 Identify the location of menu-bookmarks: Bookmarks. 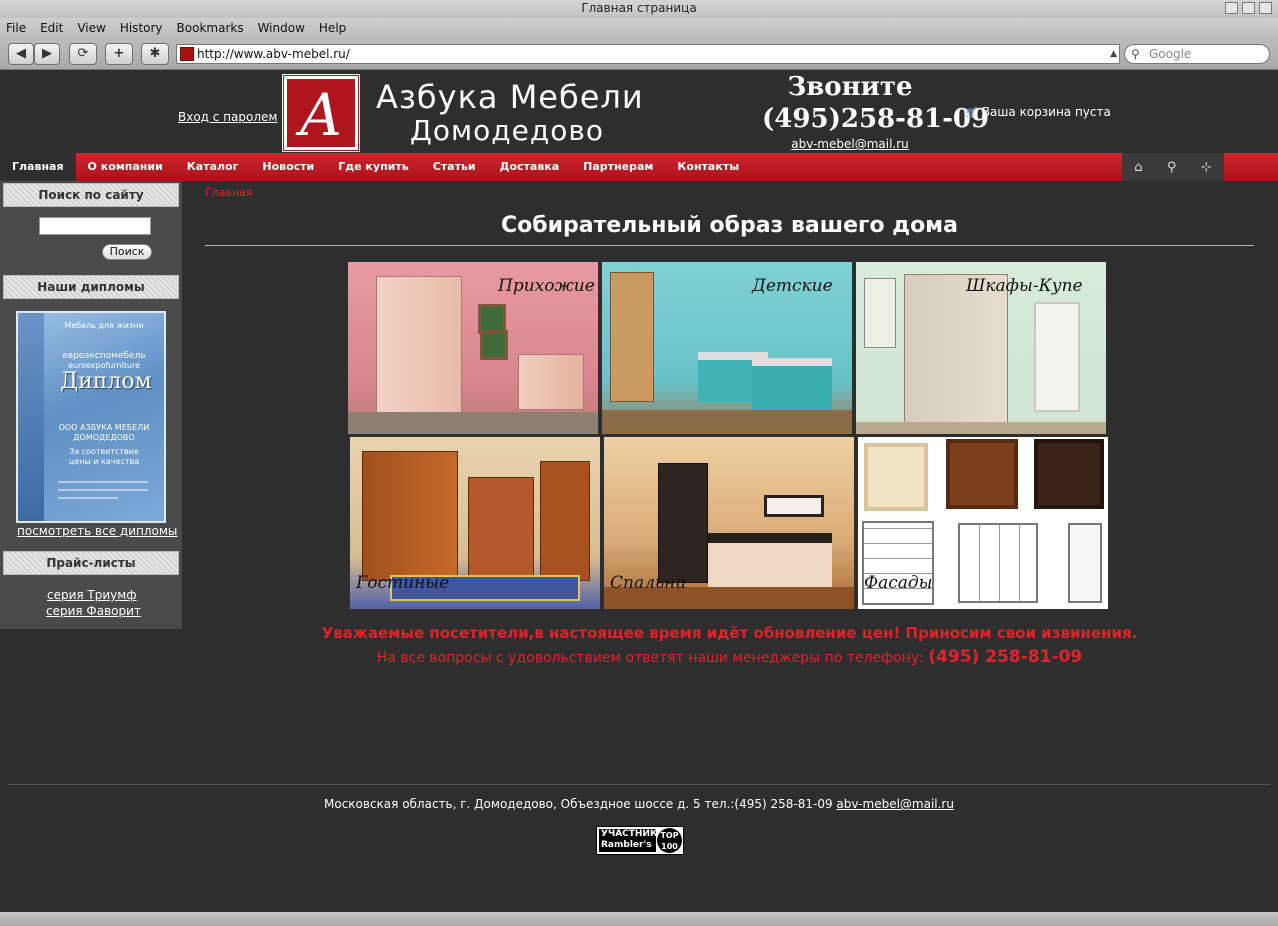
(210, 28).